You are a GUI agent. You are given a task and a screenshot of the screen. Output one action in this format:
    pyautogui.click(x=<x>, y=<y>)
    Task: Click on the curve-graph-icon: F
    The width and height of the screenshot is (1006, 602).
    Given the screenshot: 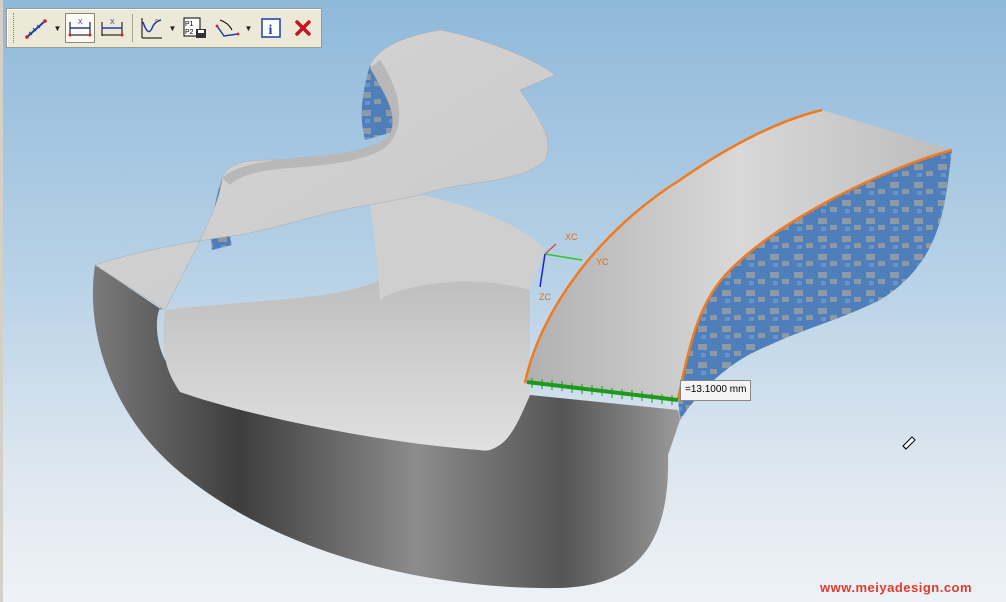 What is the action you would take?
    pyautogui.click(x=151, y=28)
    